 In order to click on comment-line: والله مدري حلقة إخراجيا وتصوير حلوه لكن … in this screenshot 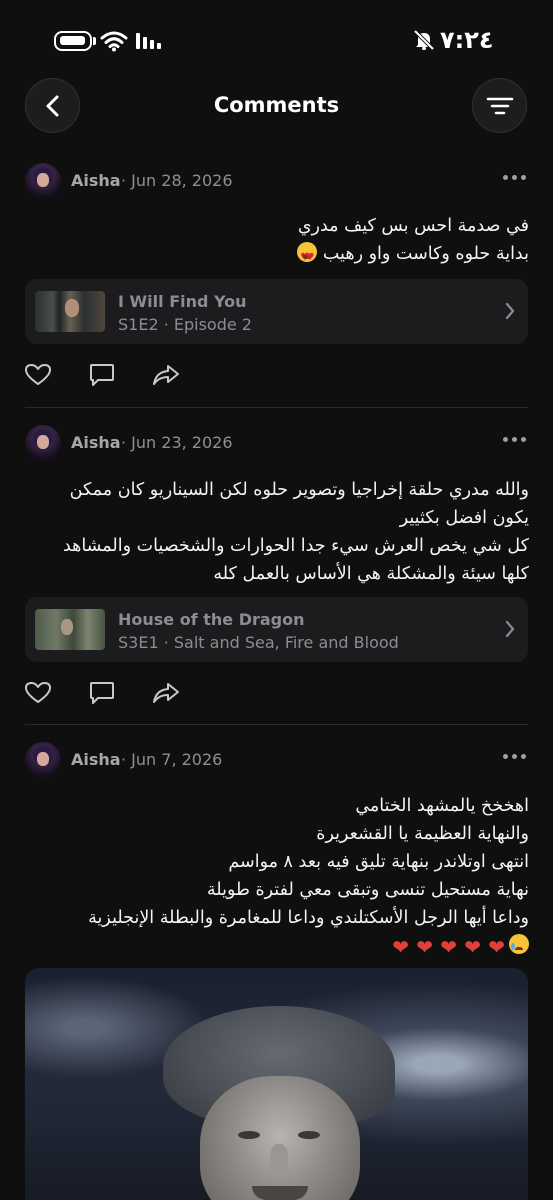, I will do `click(299, 490)`.